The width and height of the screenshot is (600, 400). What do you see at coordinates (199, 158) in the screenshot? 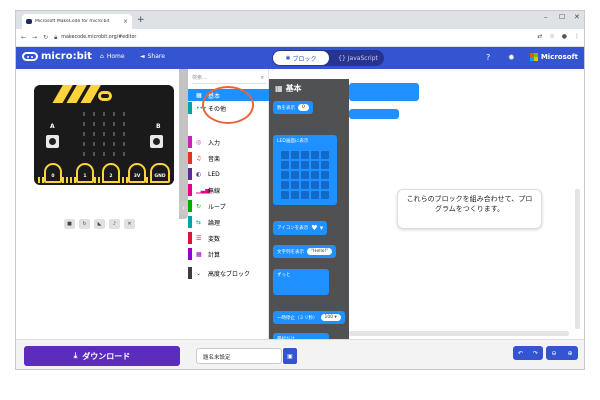
I see `headphones-icon: ♫` at bounding box center [199, 158].